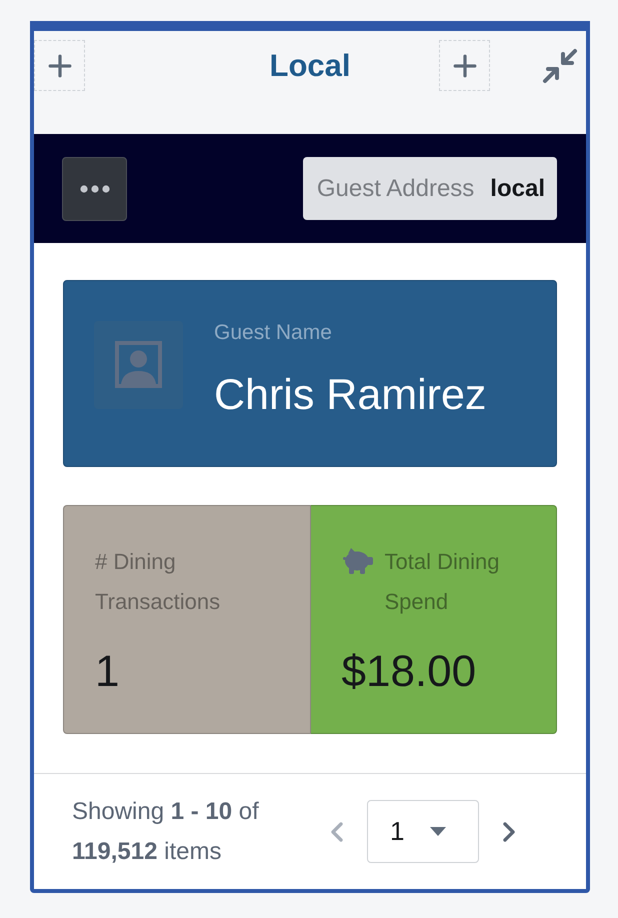 The height and width of the screenshot is (918, 618). Describe the element at coordinates (358, 561) in the screenshot. I see `piggy-bank-icon` at that location.